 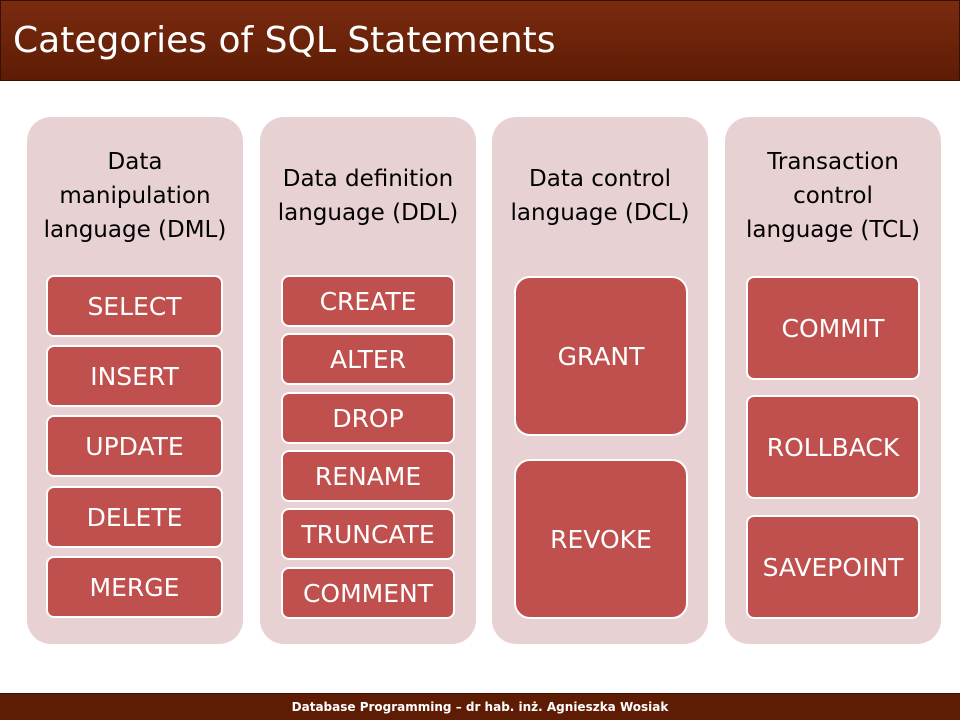 What do you see at coordinates (368, 196) in the screenshot?
I see `category-header-ddl: Data definition language (DDL)` at bounding box center [368, 196].